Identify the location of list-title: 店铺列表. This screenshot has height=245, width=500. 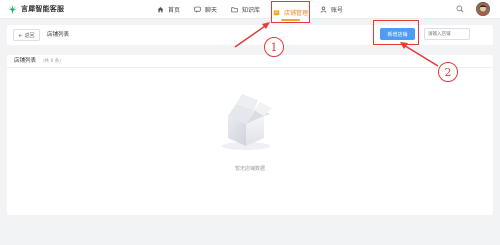
(25, 61).